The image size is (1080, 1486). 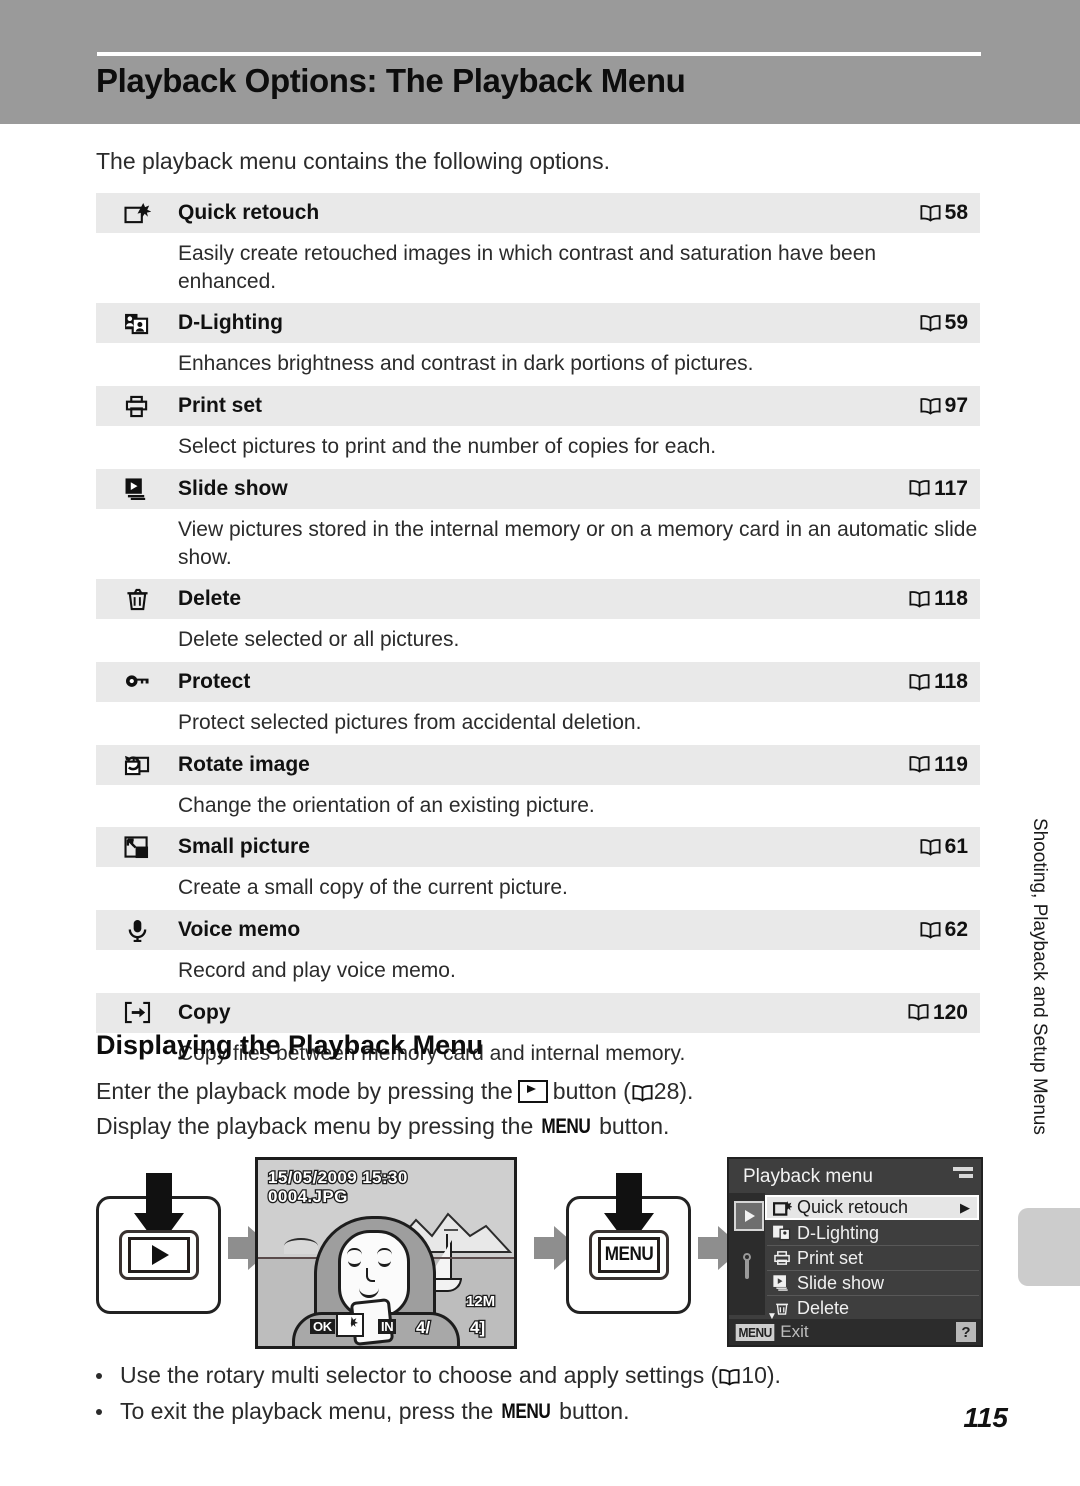 What do you see at coordinates (204, 1012) in the screenshot?
I see `option-label: Copy` at bounding box center [204, 1012].